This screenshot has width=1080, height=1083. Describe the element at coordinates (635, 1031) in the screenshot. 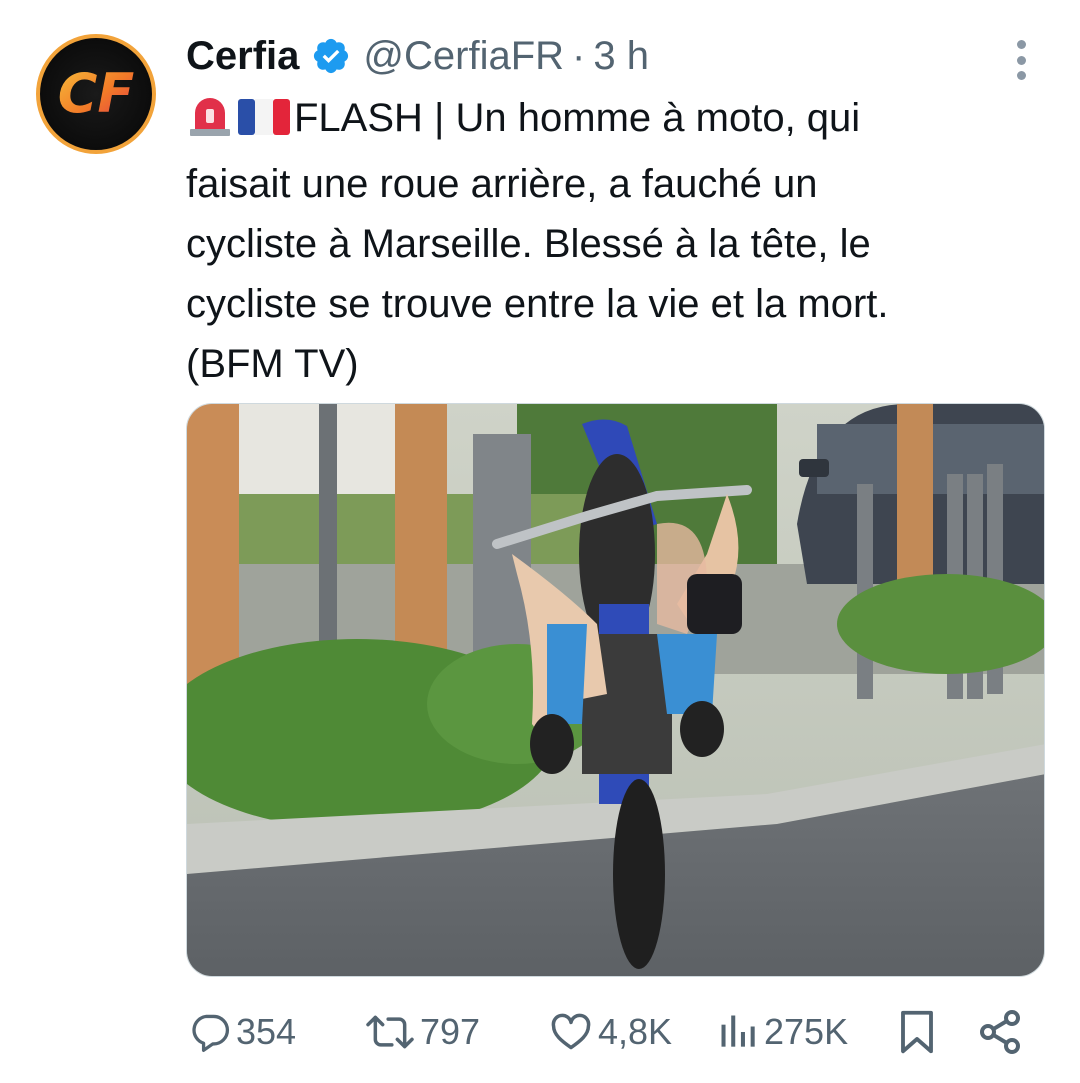

I see `like-count: 4,8K` at that location.